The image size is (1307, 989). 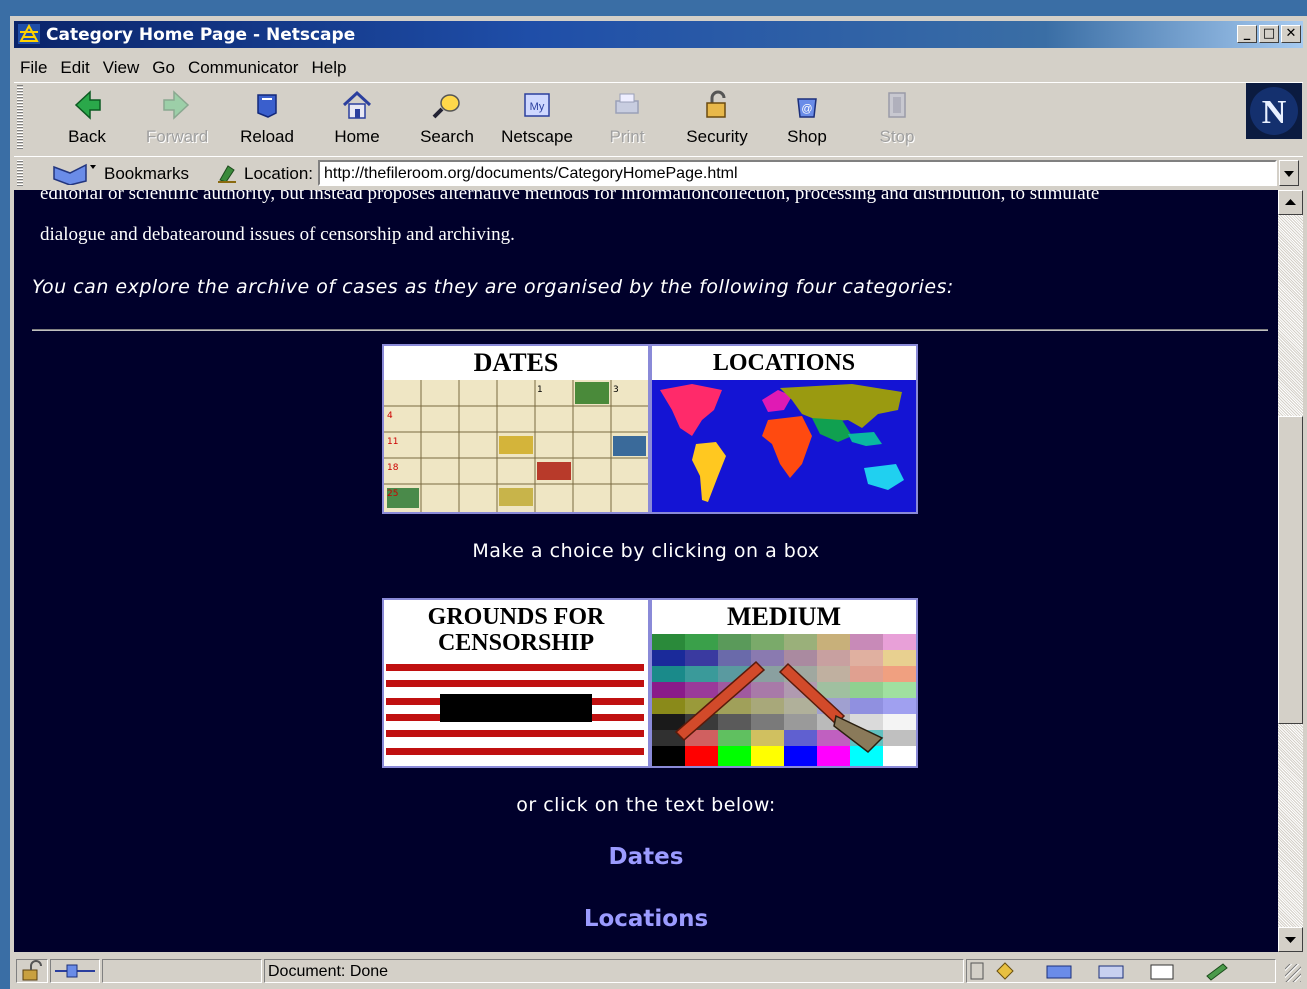 I want to click on location-grip, so click(x=20, y=173).